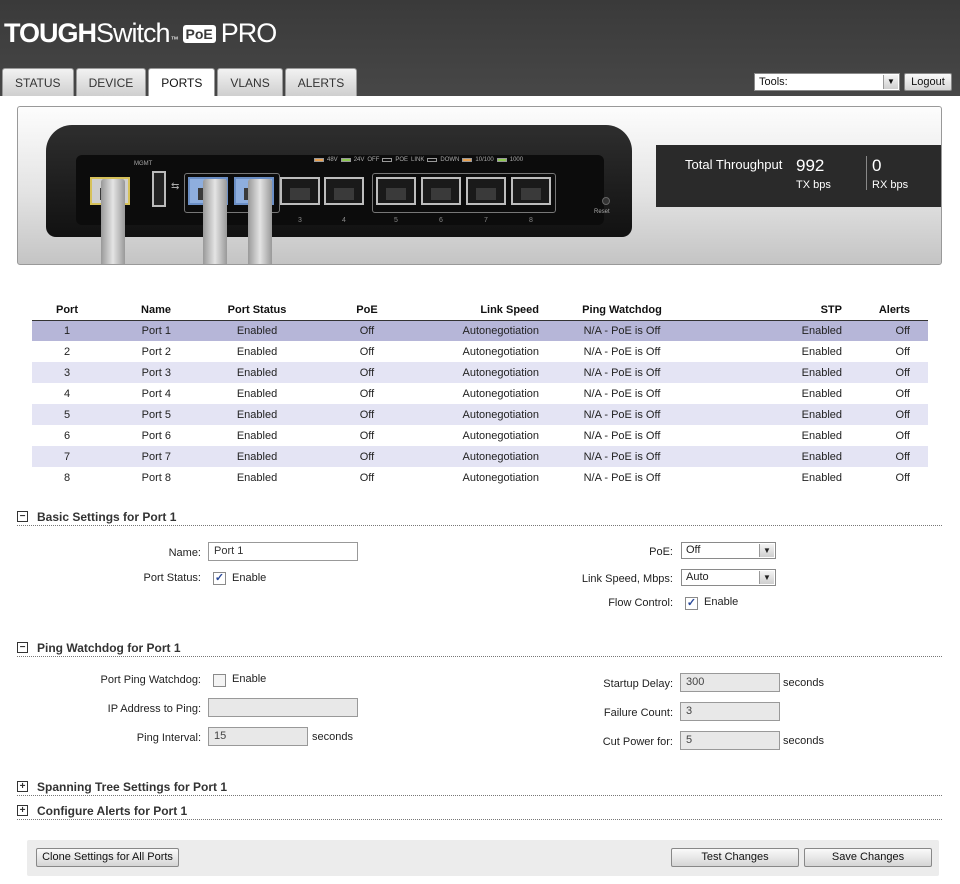 The image size is (960, 884). I want to click on cell-port: 1, so click(67, 330).